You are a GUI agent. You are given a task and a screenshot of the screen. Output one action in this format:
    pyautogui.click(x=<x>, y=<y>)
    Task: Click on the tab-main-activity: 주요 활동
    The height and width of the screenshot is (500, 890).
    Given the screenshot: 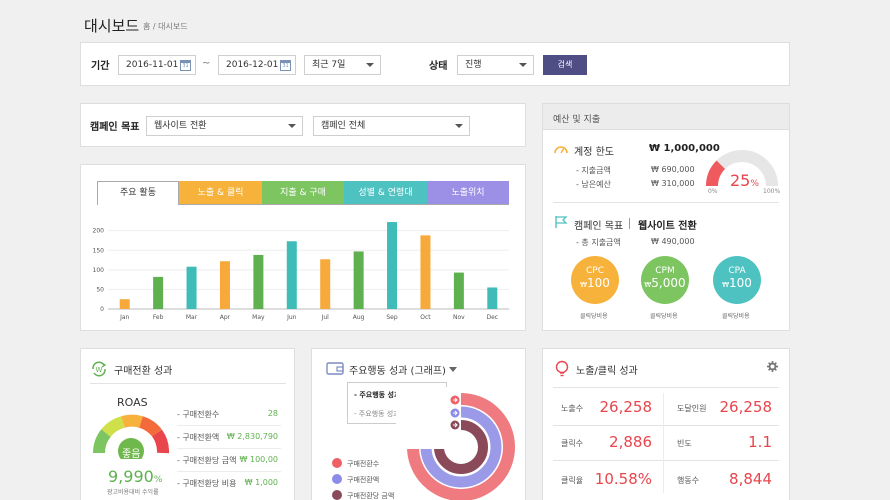 What is the action you would take?
    pyautogui.click(x=138, y=193)
    